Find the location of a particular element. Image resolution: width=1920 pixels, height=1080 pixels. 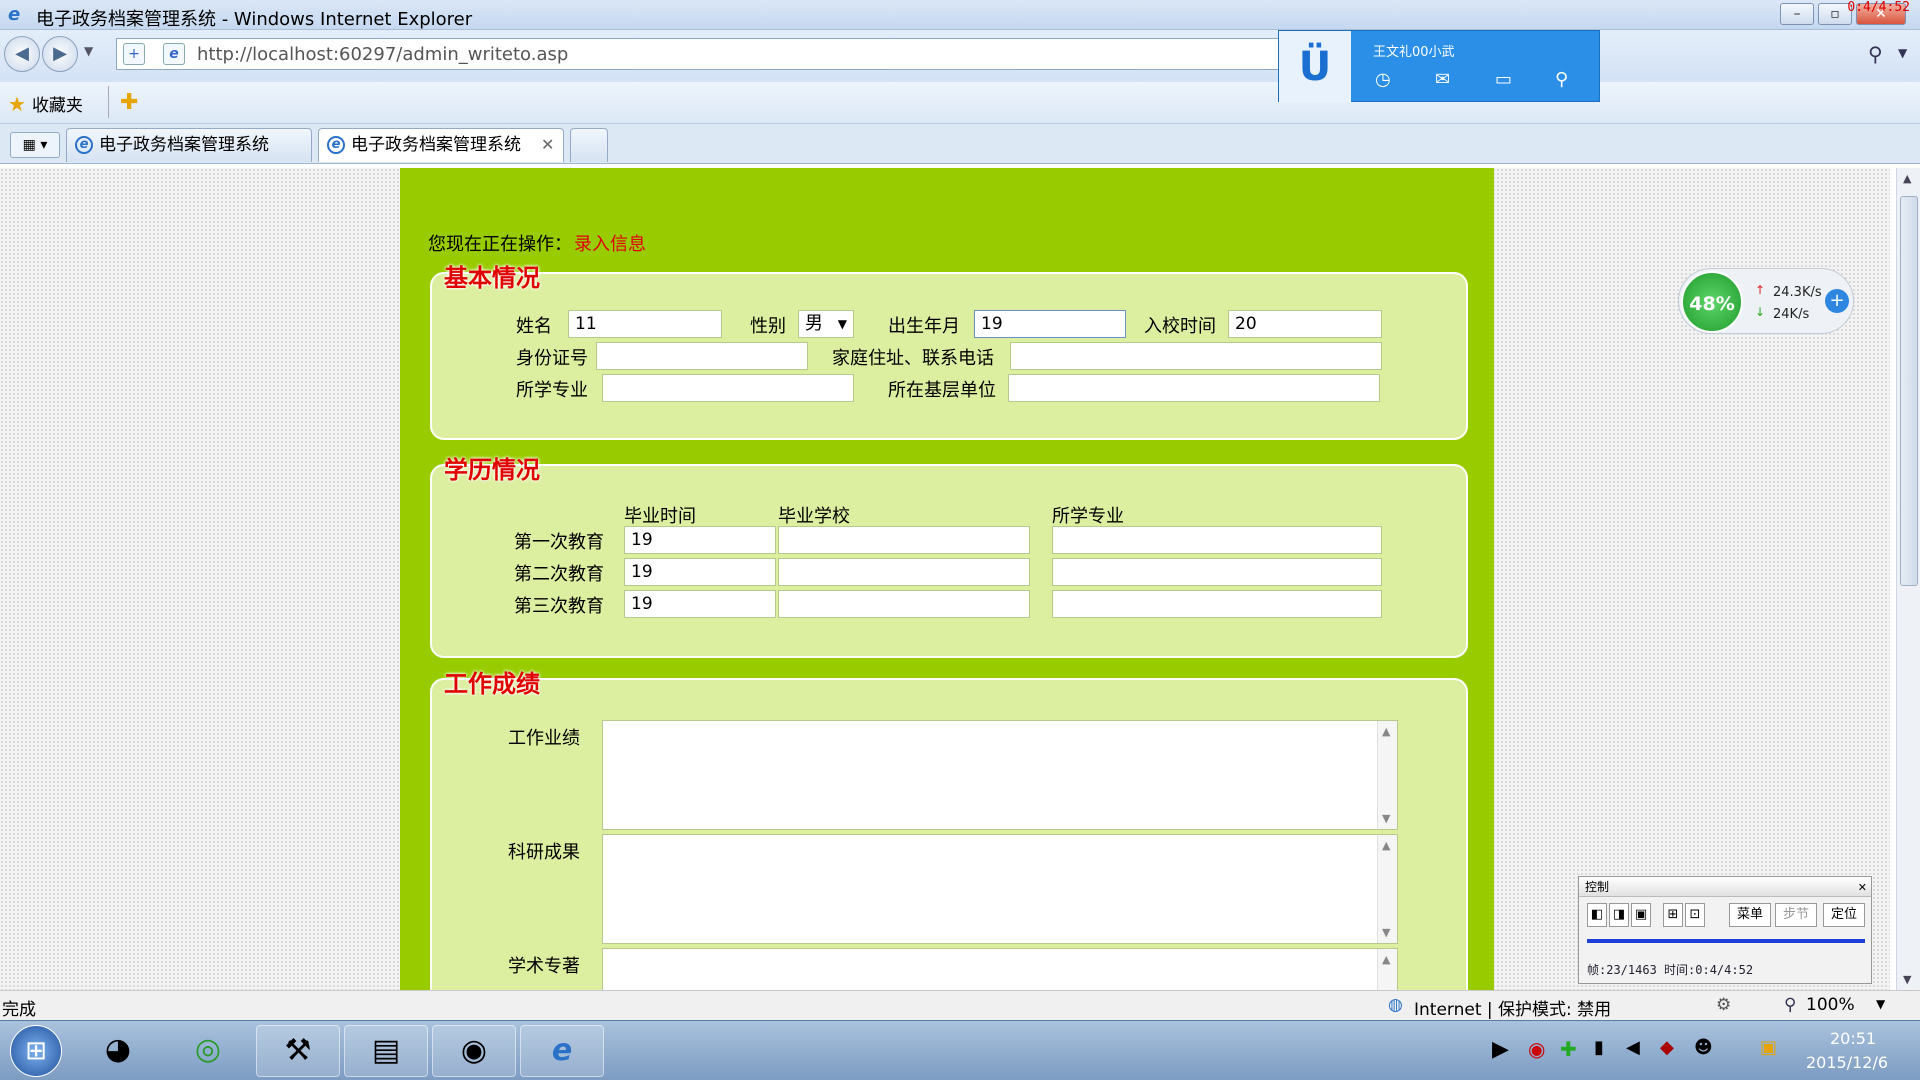

download-speed: 24K/s is located at coordinates (1791, 314).